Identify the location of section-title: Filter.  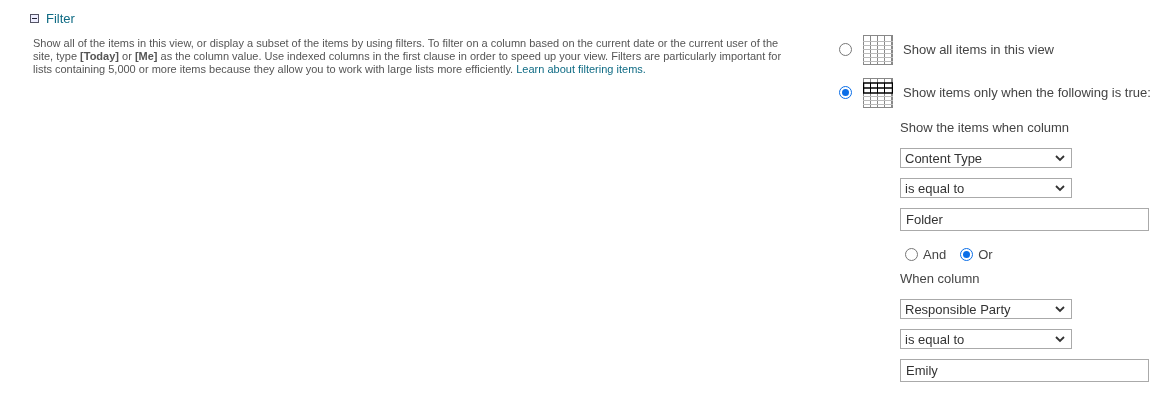
(60, 18).